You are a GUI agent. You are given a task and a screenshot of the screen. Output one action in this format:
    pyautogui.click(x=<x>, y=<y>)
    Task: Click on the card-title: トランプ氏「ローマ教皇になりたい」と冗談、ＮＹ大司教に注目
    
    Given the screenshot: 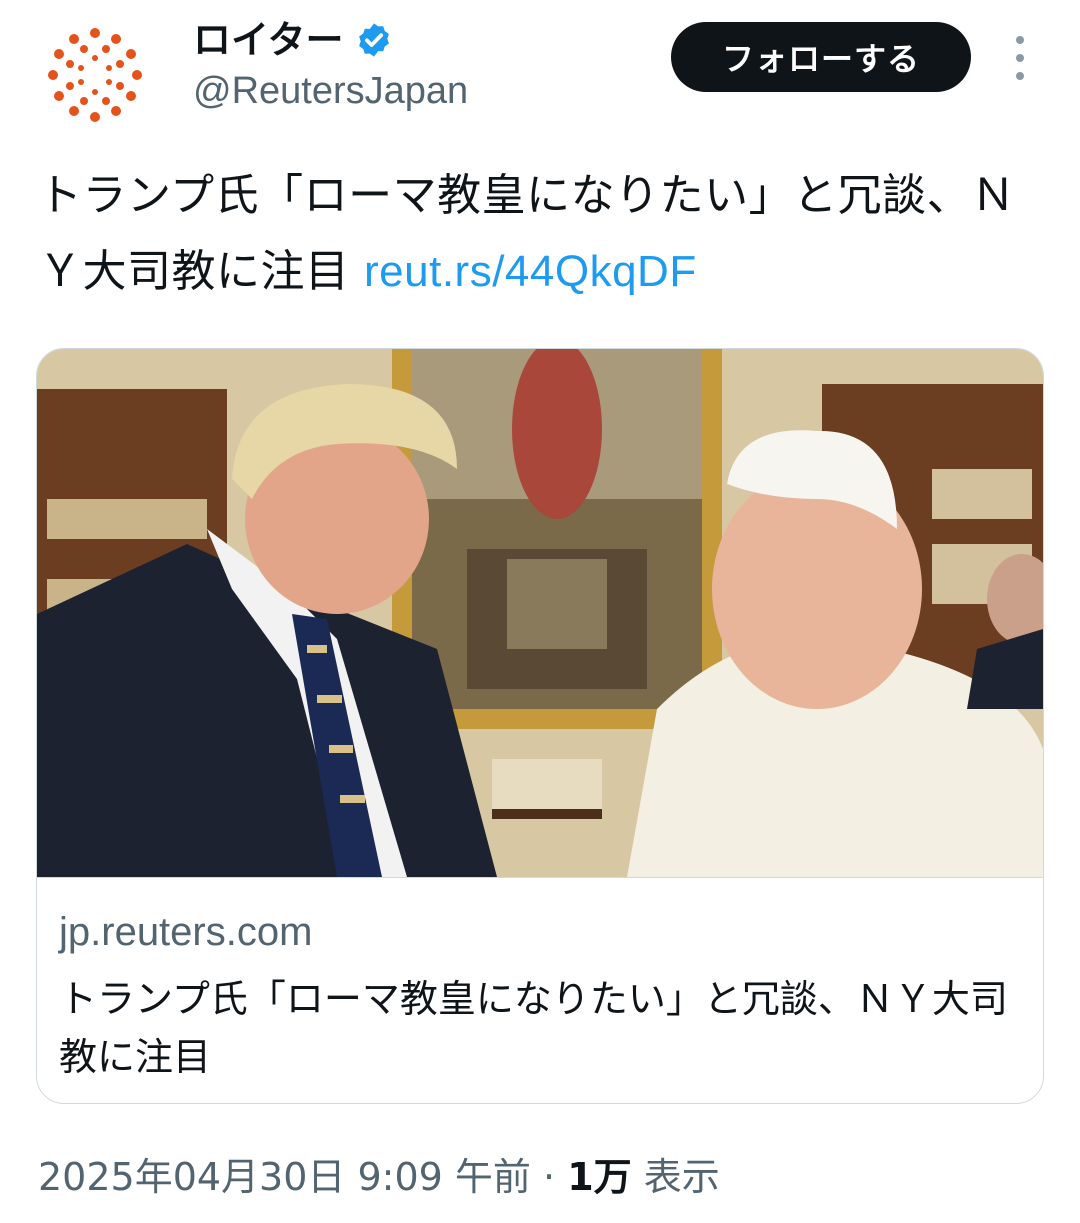 What is the action you would take?
    pyautogui.click(x=539, y=1028)
    